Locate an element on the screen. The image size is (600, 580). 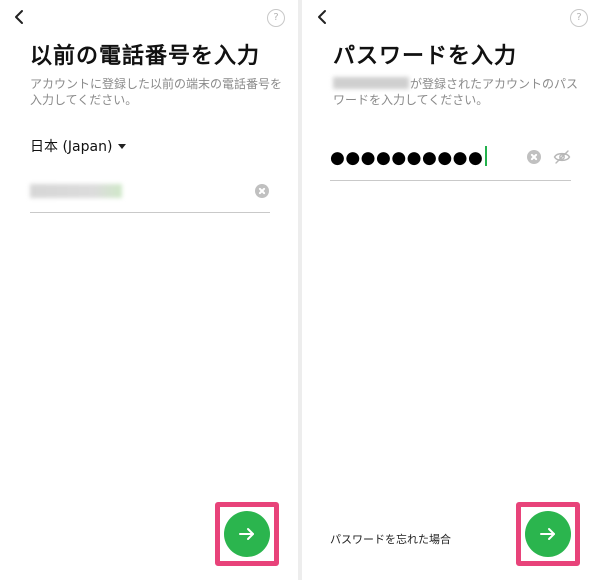
panel-divider is located at coordinates (300, 290).